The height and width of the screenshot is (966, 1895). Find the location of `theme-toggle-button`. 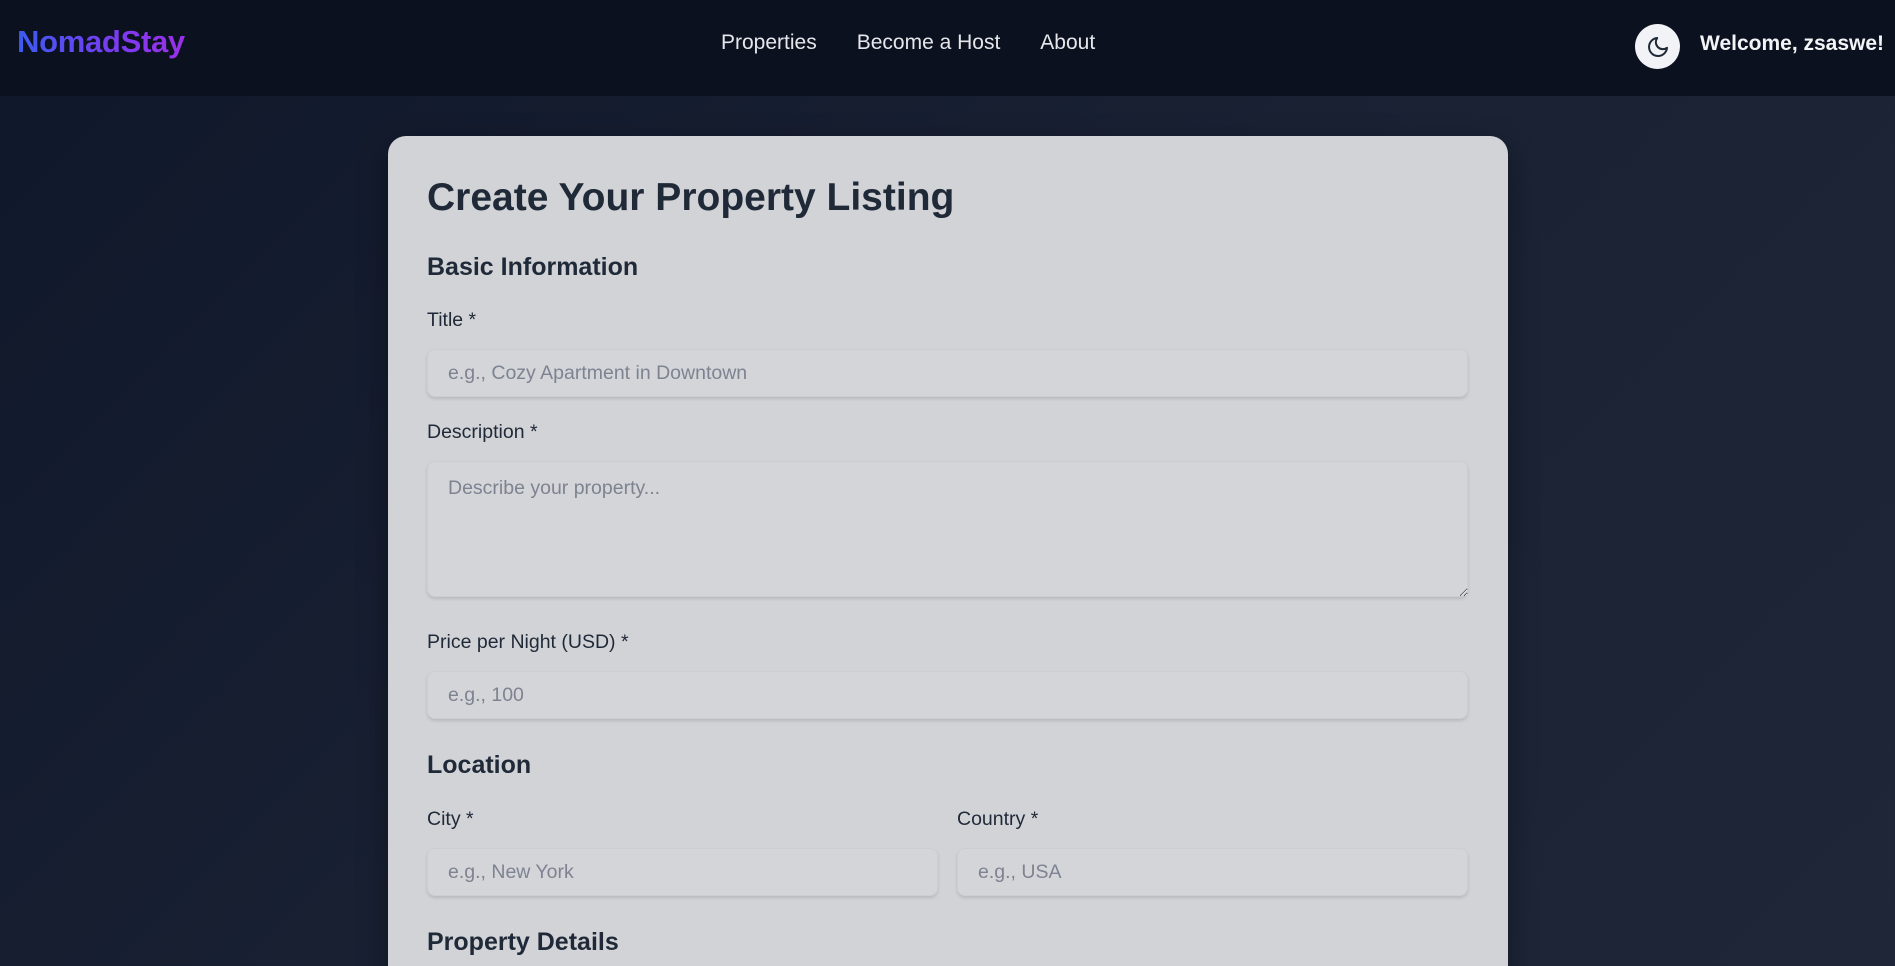

theme-toggle-button is located at coordinates (1657, 46).